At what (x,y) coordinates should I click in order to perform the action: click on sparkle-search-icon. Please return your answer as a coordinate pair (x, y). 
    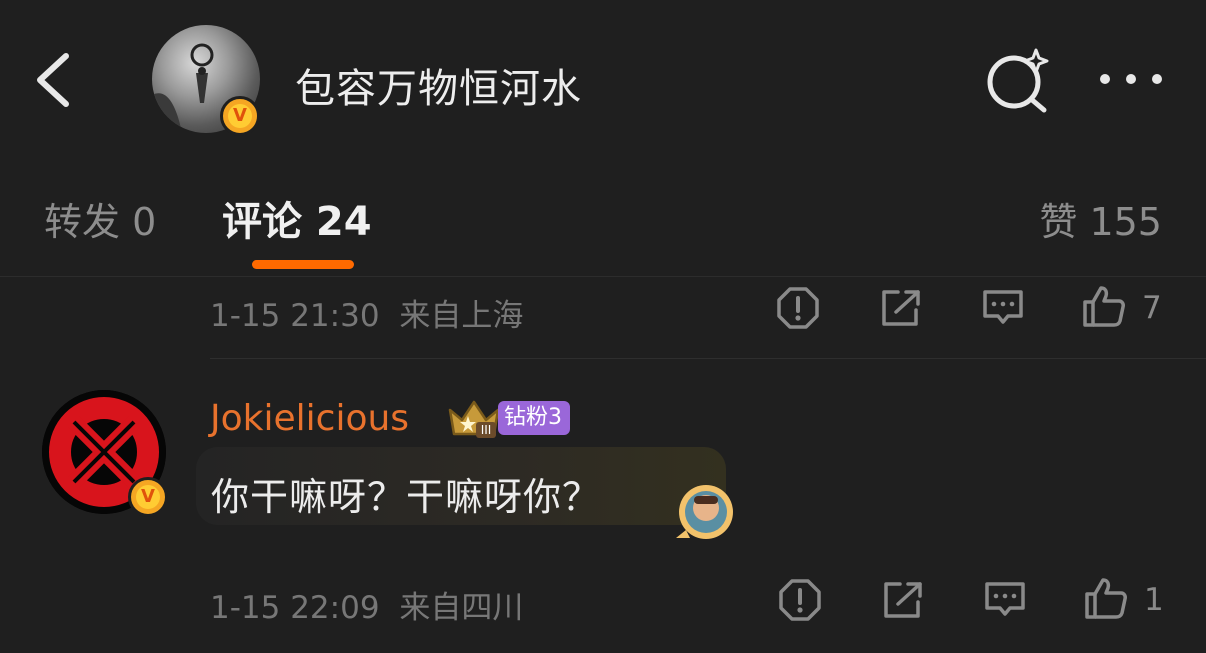
    Looking at the image, I should click on (1018, 80).